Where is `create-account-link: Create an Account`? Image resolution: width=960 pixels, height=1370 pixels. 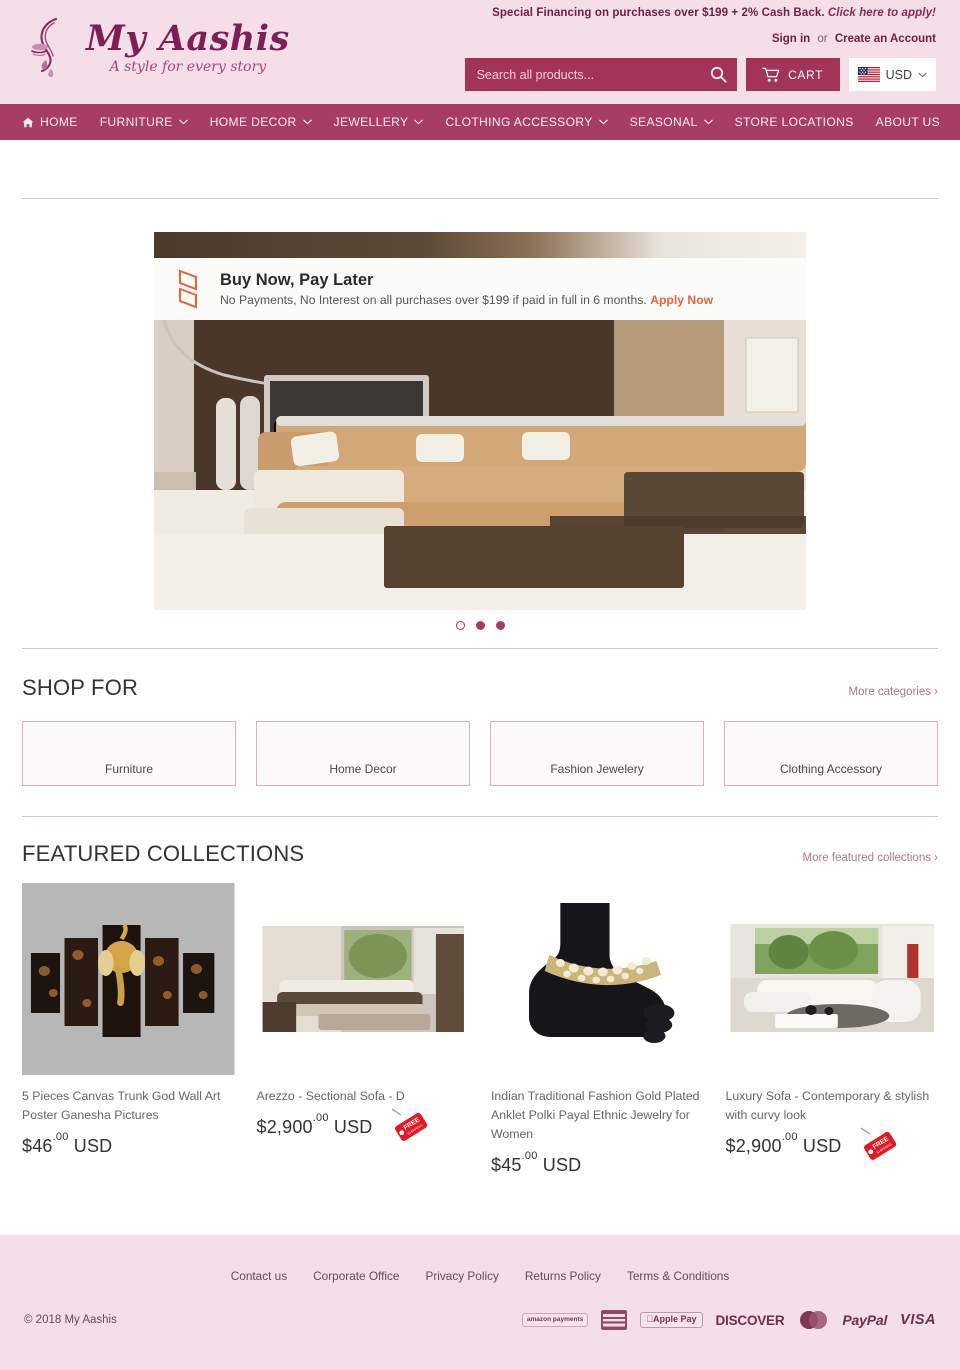 create-account-link: Create an Account is located at coordinates (885, 39).